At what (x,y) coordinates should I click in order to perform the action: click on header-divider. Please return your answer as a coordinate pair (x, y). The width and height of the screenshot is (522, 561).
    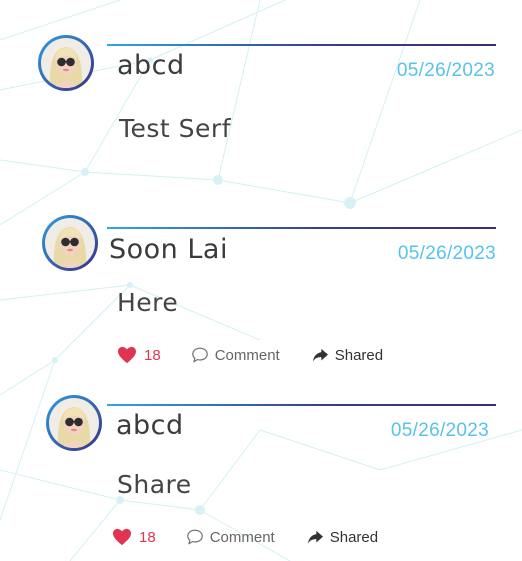
    Looking at the image, I should click on (301, 405).